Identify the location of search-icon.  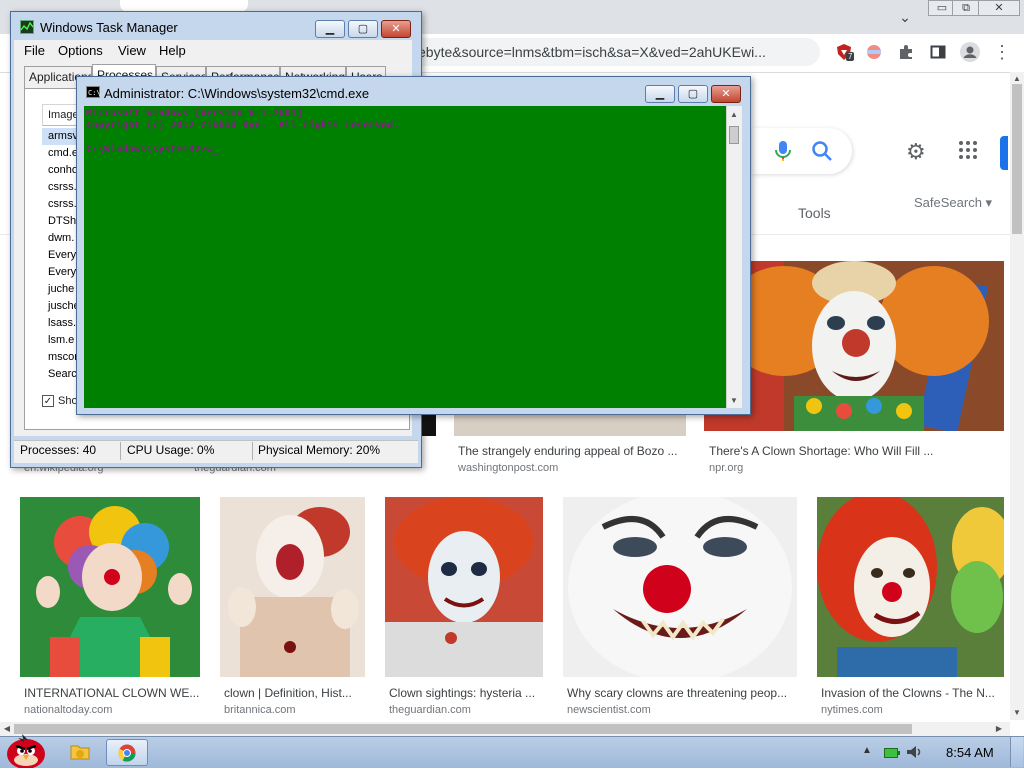
(822, 152).